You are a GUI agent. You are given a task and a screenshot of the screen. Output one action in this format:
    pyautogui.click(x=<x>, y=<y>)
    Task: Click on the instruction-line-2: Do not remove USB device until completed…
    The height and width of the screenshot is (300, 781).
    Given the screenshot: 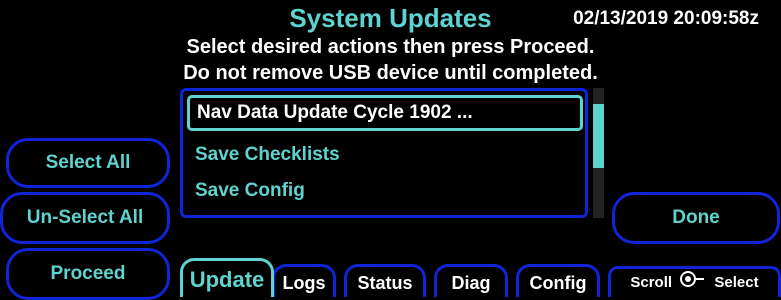 What is the action you would take?
    pyautogui.click(x=390, y=73)
    